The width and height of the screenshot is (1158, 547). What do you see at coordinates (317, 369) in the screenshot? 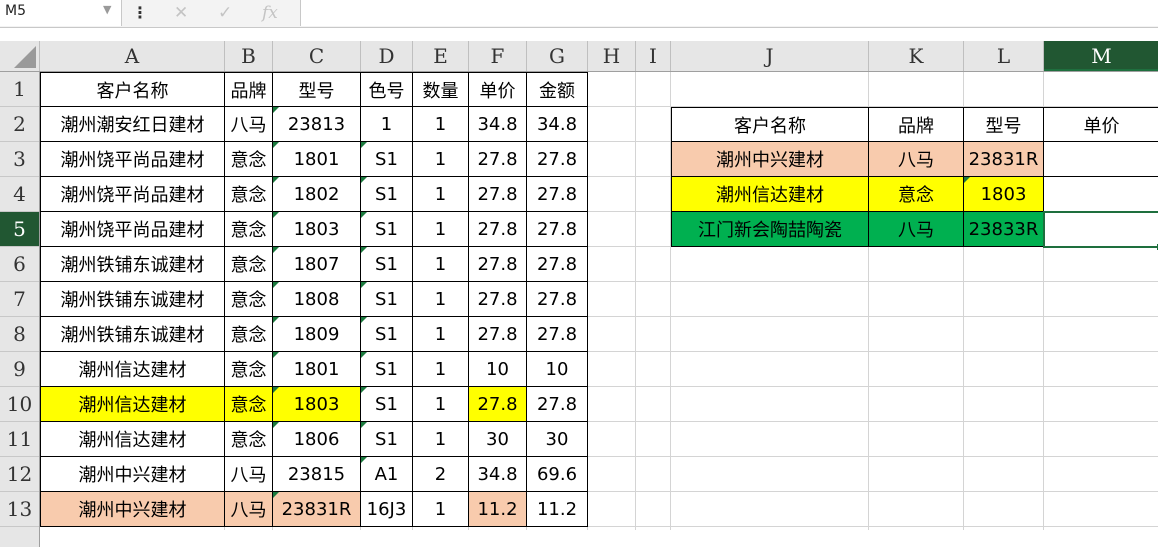
I see `model-cell: 1801` at bounding box center [317, 369].